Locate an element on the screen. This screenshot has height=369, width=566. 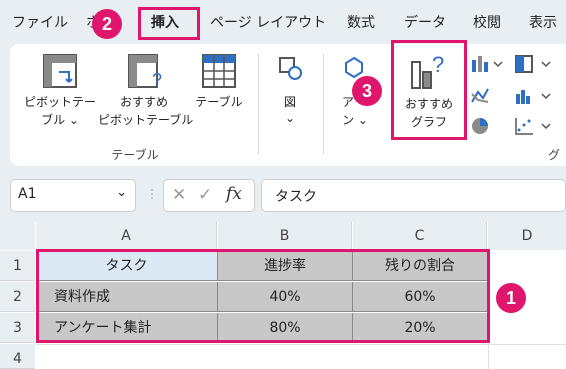
shapes-icon is located at coordinates (290, 68).